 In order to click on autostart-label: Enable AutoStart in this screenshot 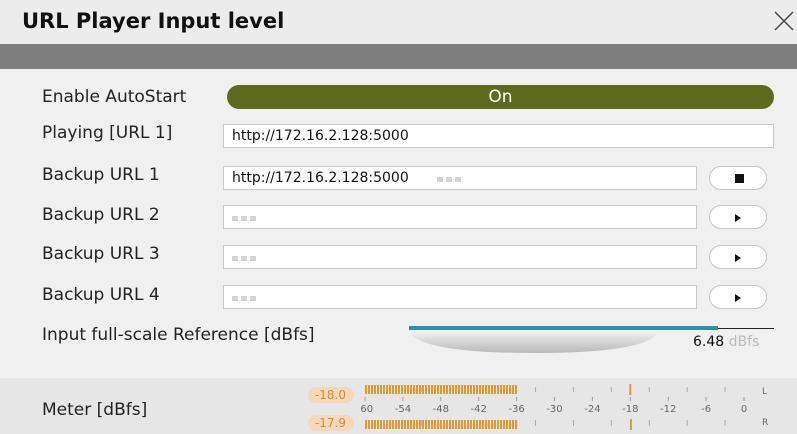, I will do `click(114, 97)`.